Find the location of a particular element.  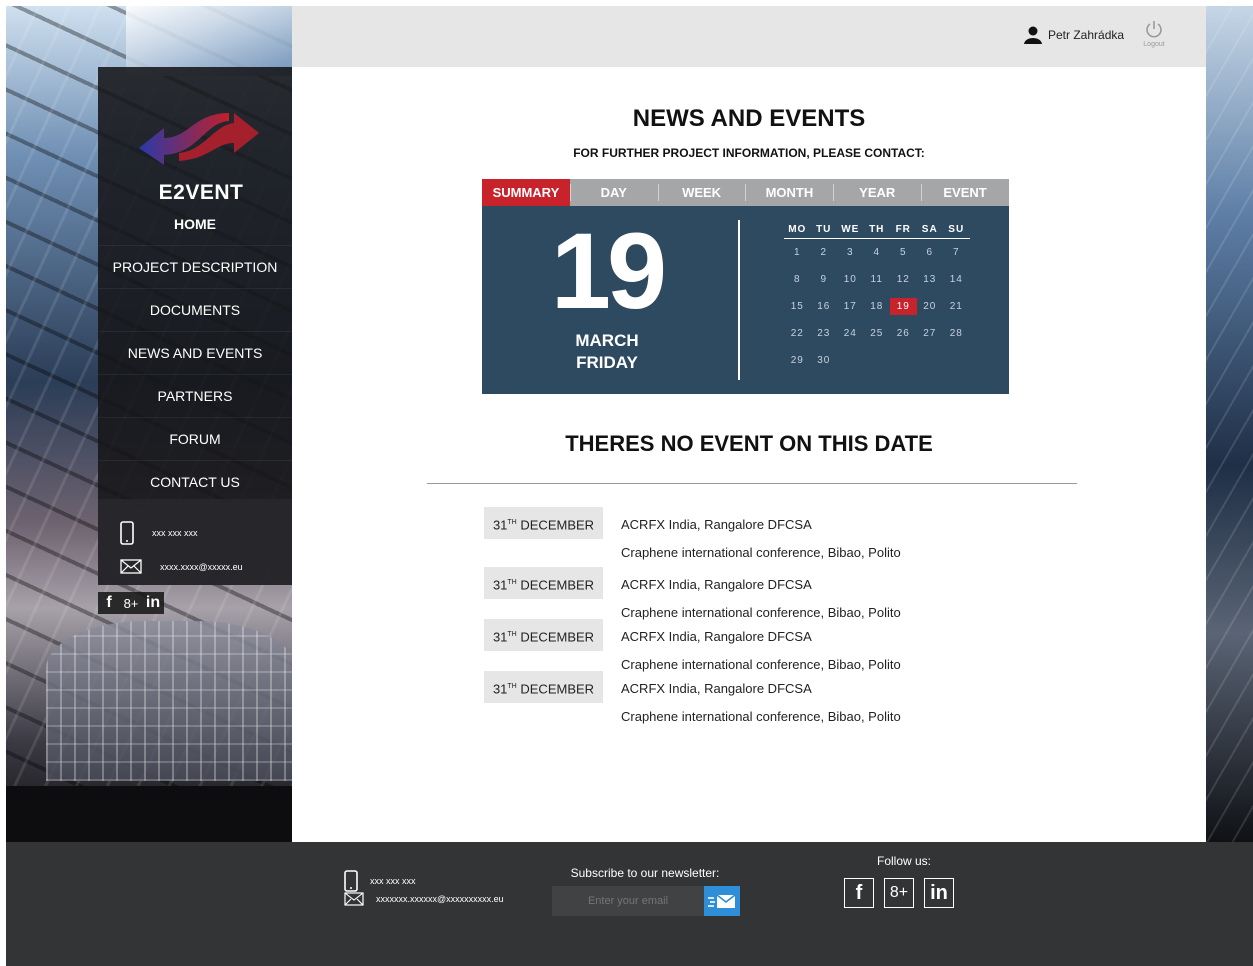

calendar-day: 18 is located at coordinates (877, 306).